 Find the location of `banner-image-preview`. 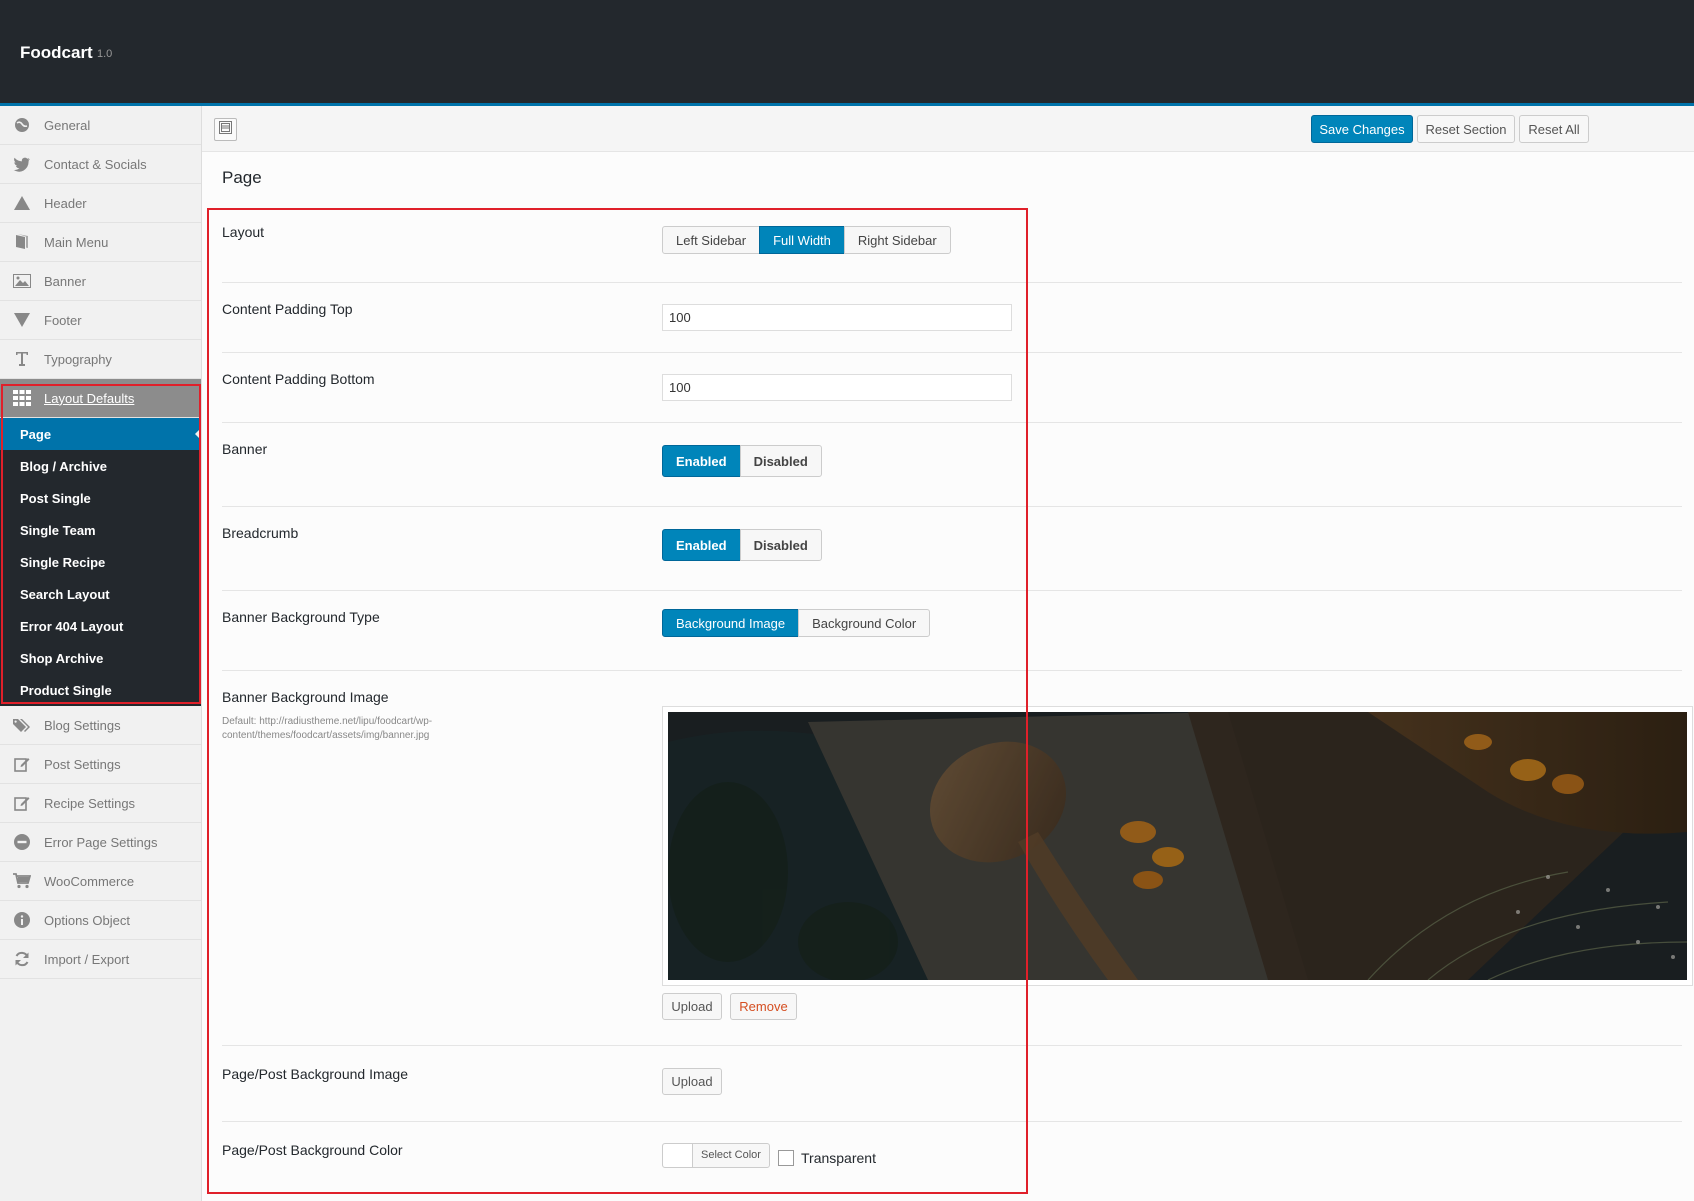

banner-image-preview is located at coordinates (1177, 846).